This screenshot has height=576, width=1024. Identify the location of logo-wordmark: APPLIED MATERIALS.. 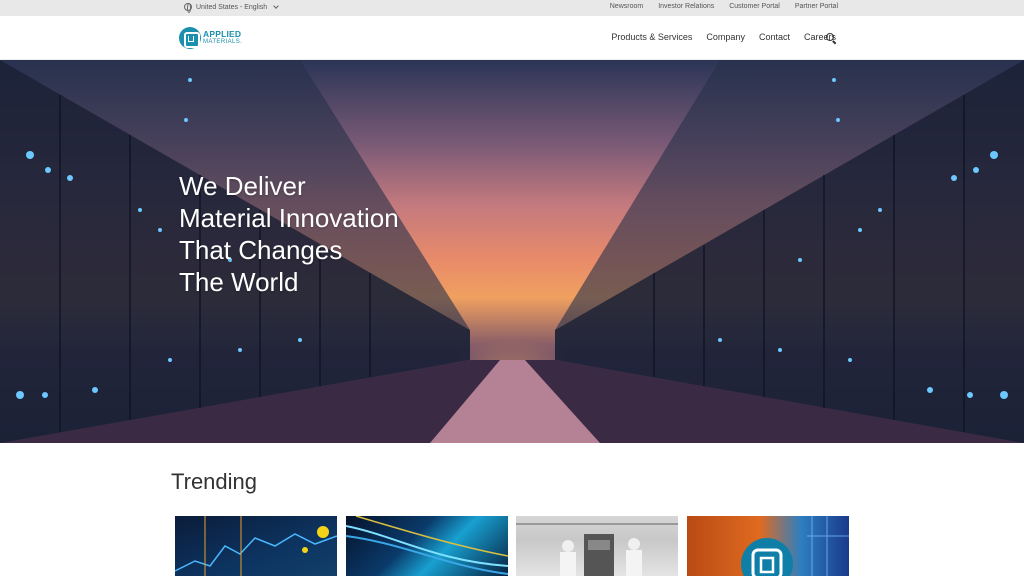
(222, 38).